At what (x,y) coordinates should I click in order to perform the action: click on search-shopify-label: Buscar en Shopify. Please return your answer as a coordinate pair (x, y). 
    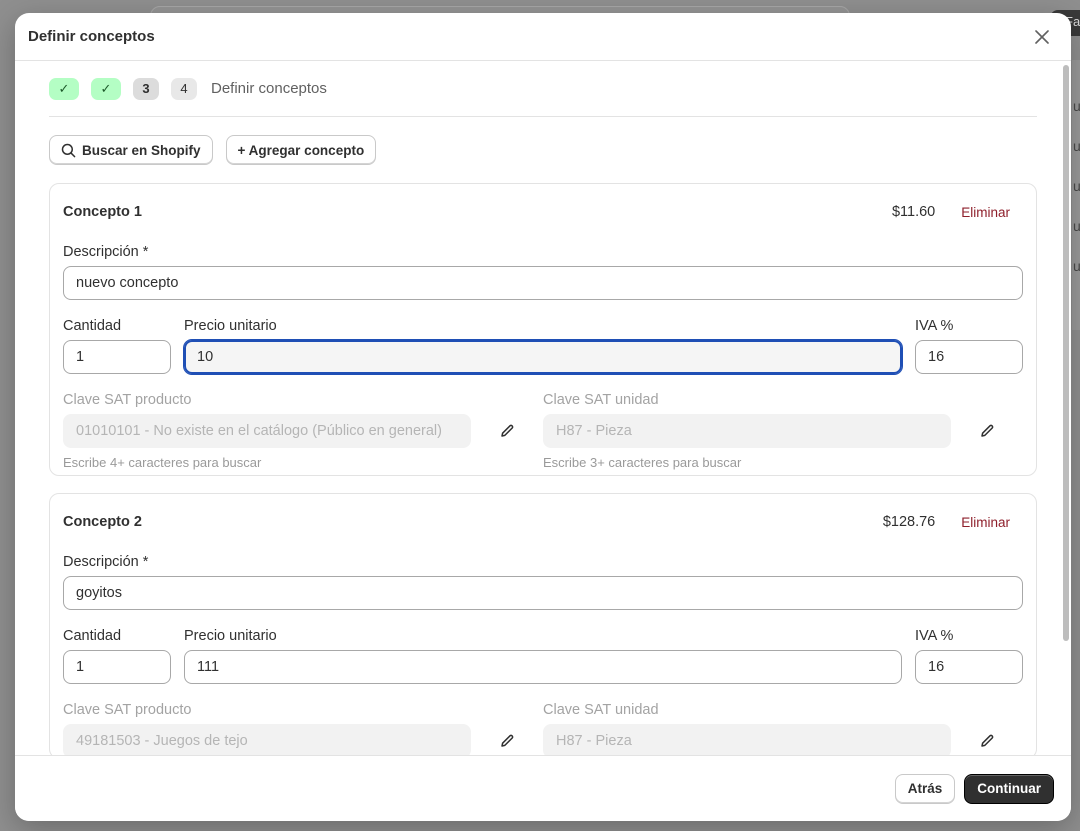
    Looking at the image, I should click on (141, 150).